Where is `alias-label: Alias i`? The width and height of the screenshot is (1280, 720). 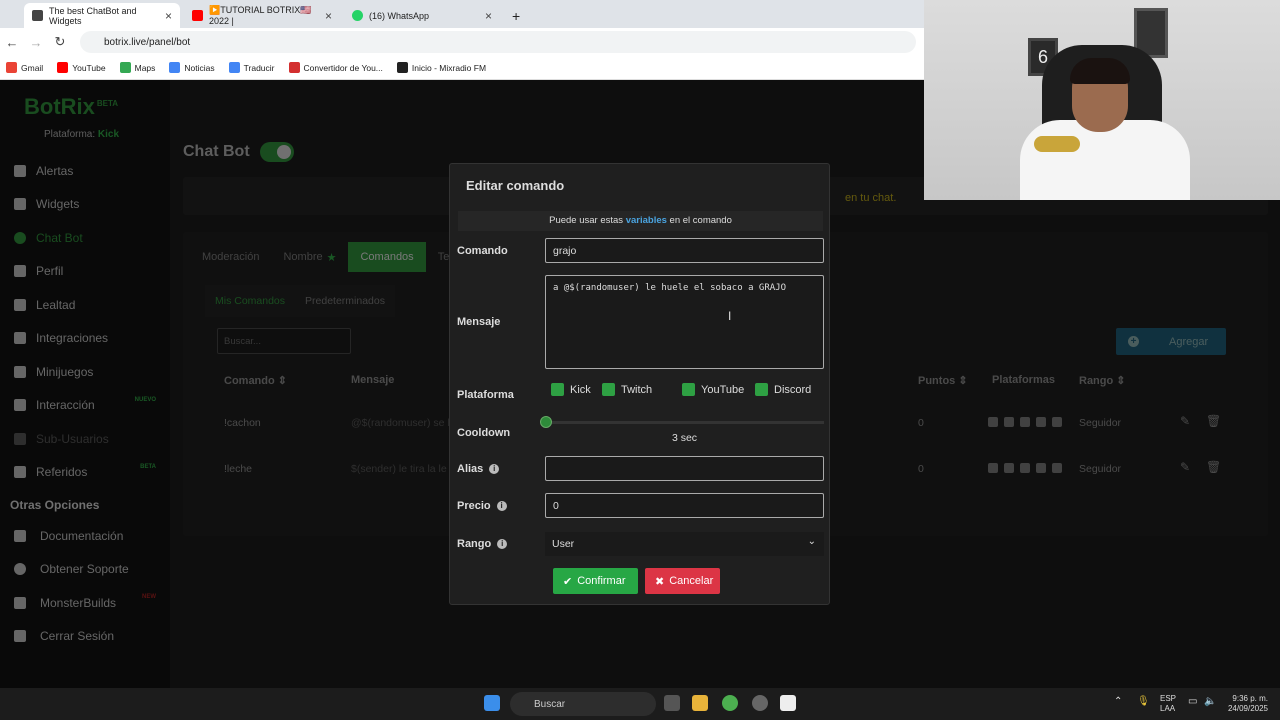
alias-label: Alias i is located at coordinates (478, 469).